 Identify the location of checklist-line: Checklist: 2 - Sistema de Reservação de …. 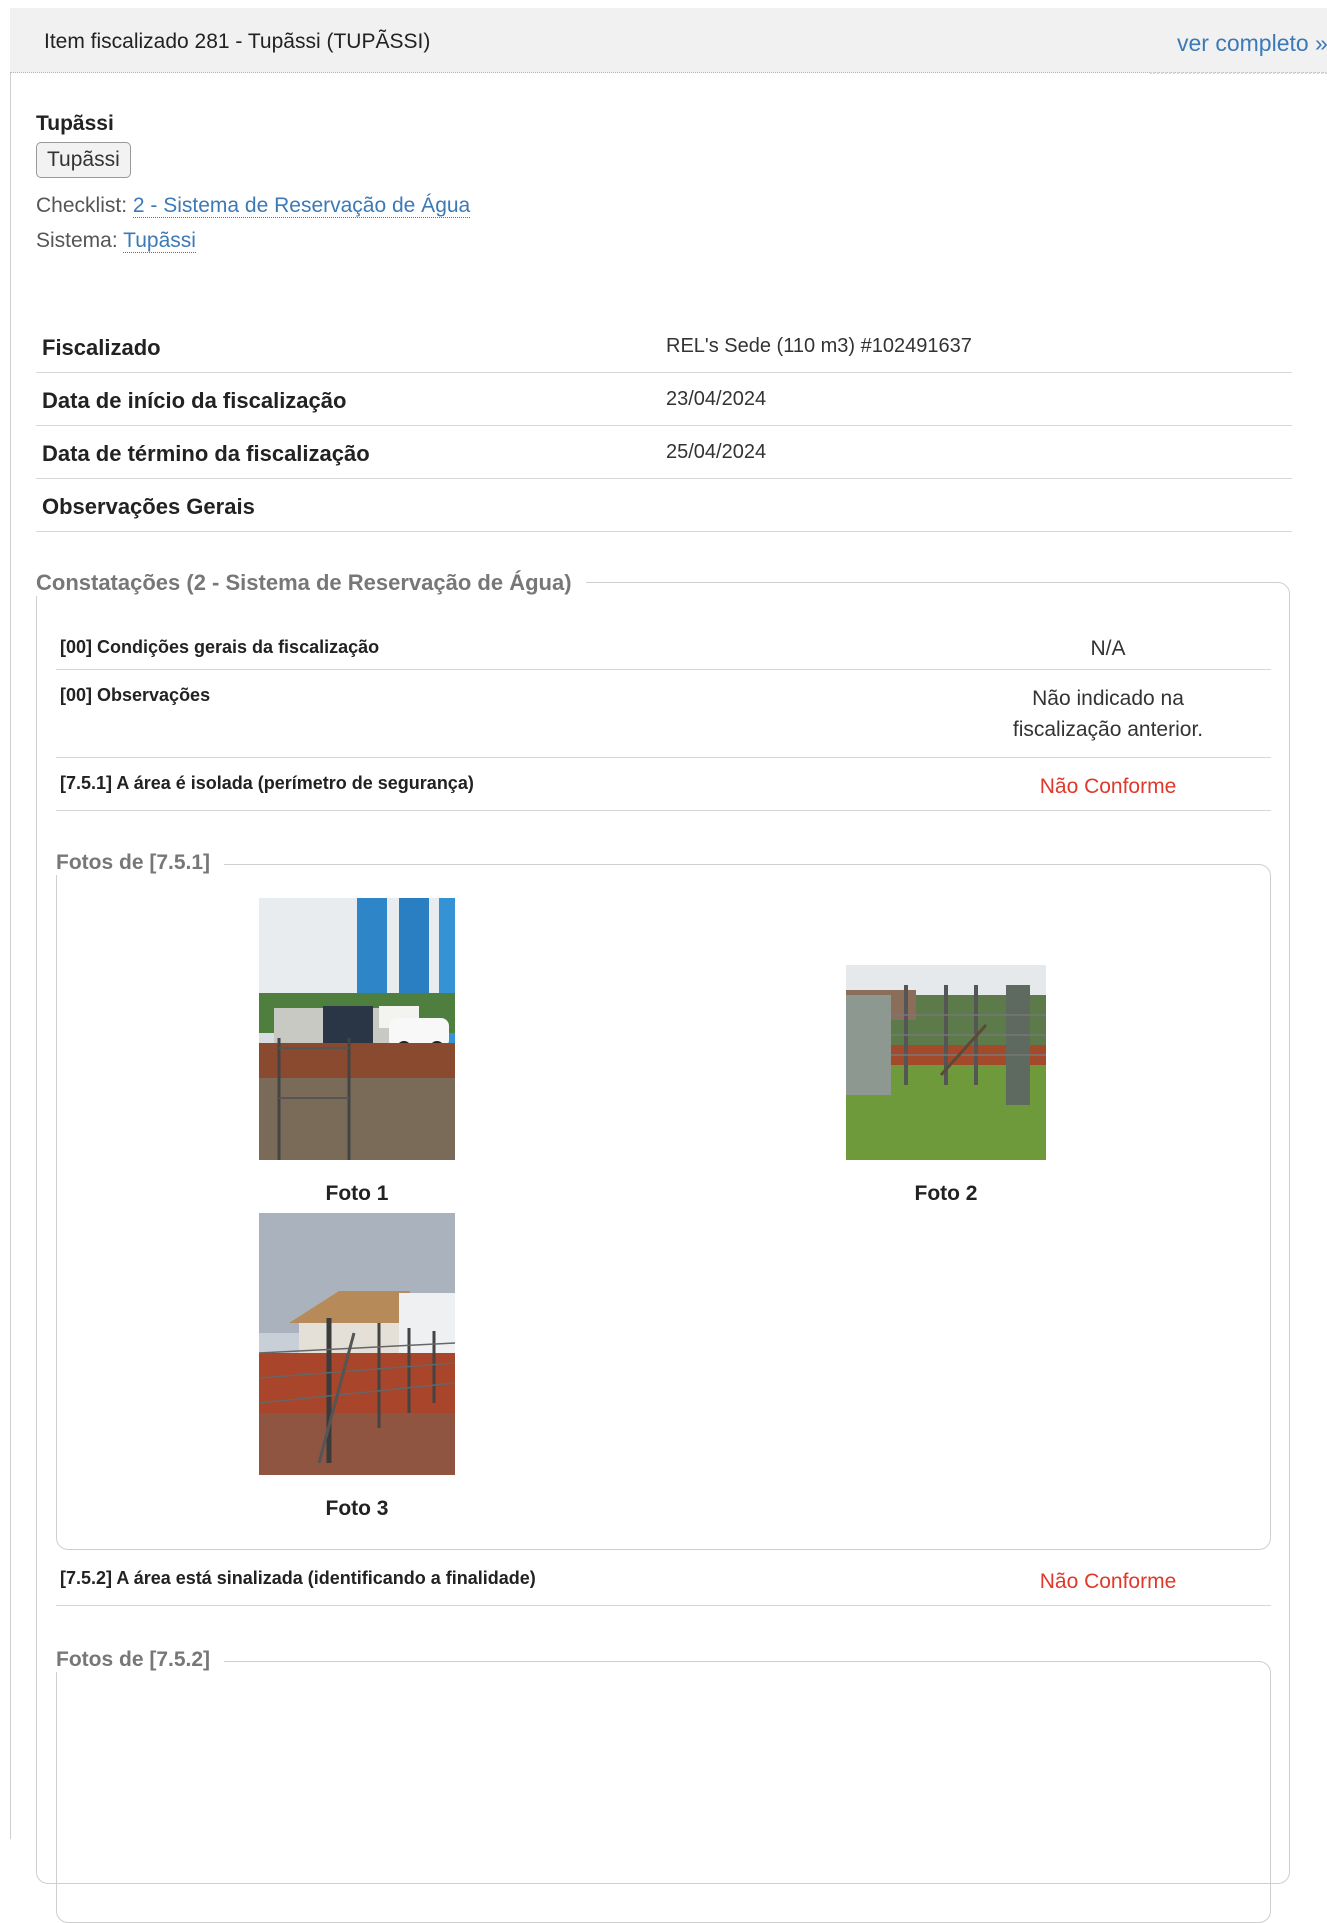
(253, 206).